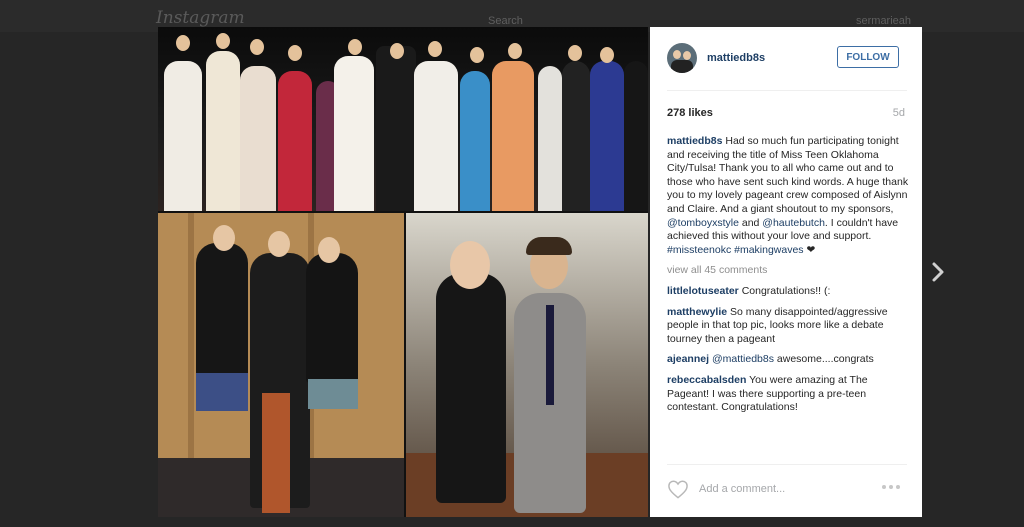  I want to click on comment-item: littlelotuseater Congratulations!! (:, so click(788, 292).